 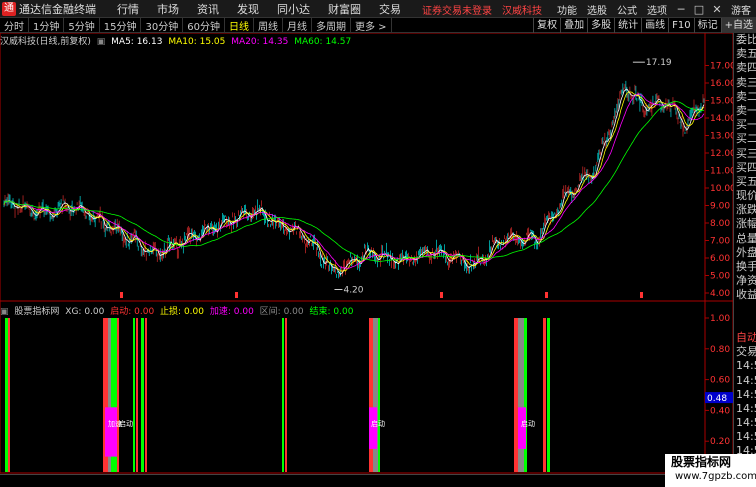 What do you see at coordinates (720, 277) in the screenshot?
I see `price-tick-label: 5.00` at bounding box center [720, 277].